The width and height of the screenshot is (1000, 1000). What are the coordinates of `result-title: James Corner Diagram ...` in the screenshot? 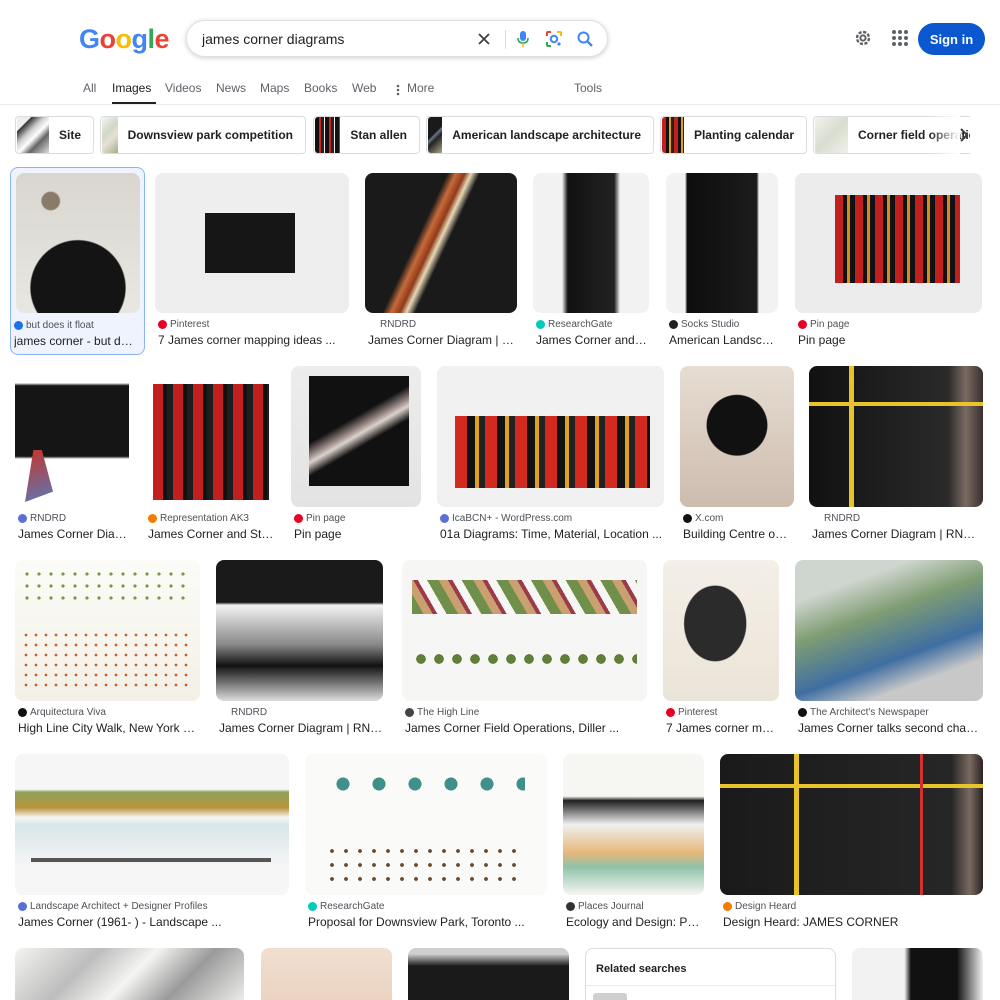 It's located at (73, 534).